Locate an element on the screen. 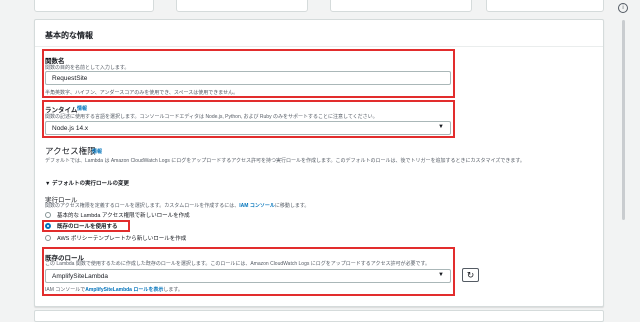 This screenshot has width=640, height=322. existing-role-footer: IAM コンソールでAmplifySiteLambda ロールを表示します。 is located at coordinates (114, 289).